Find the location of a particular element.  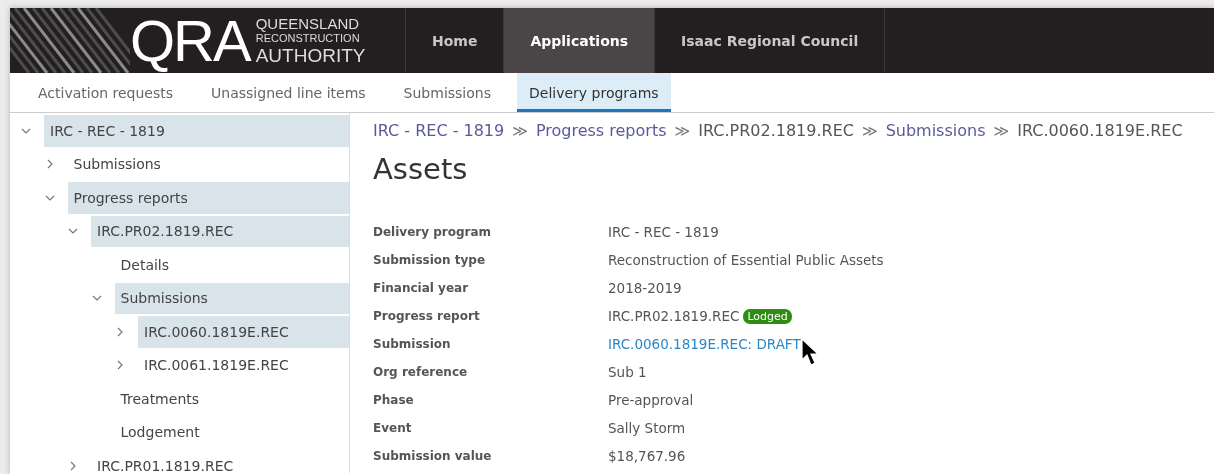

breadcrumb-link: IRC - REC - 1819 is located at coordinates (439, 130).